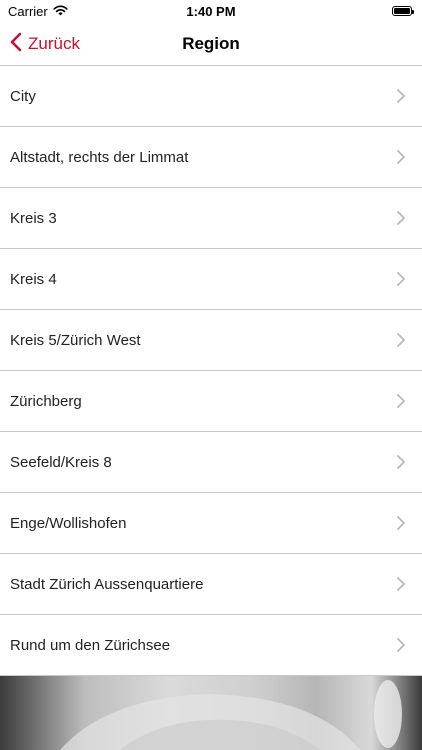 The height and width of the screenshot is (750, 422). What do you see at coordinates (211, 218) in the screenshot?
I see `list-item: Kreis 3` at bounding box center [211, 218].